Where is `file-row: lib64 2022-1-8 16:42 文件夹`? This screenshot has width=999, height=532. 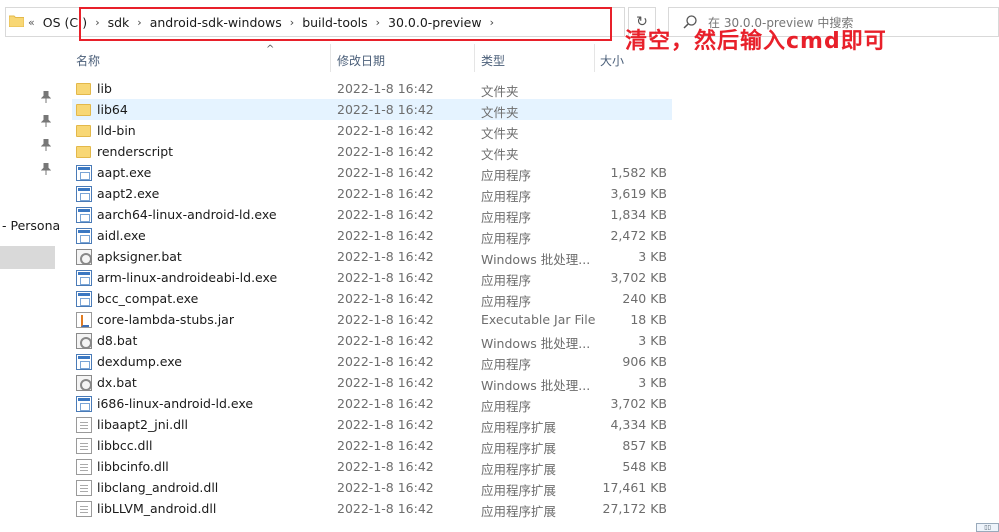 file-row: lib64 2022-1-8 16:42 文件夹 is located at coordinates (372, 109).